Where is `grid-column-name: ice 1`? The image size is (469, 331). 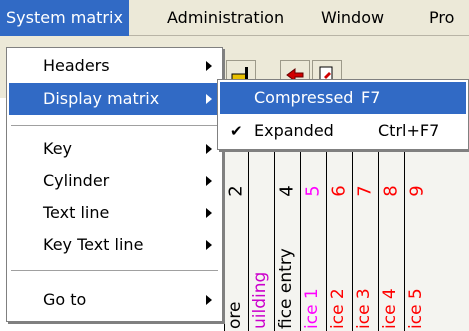
grid-column-name: ice 1 is located at coordinates (311, 308).